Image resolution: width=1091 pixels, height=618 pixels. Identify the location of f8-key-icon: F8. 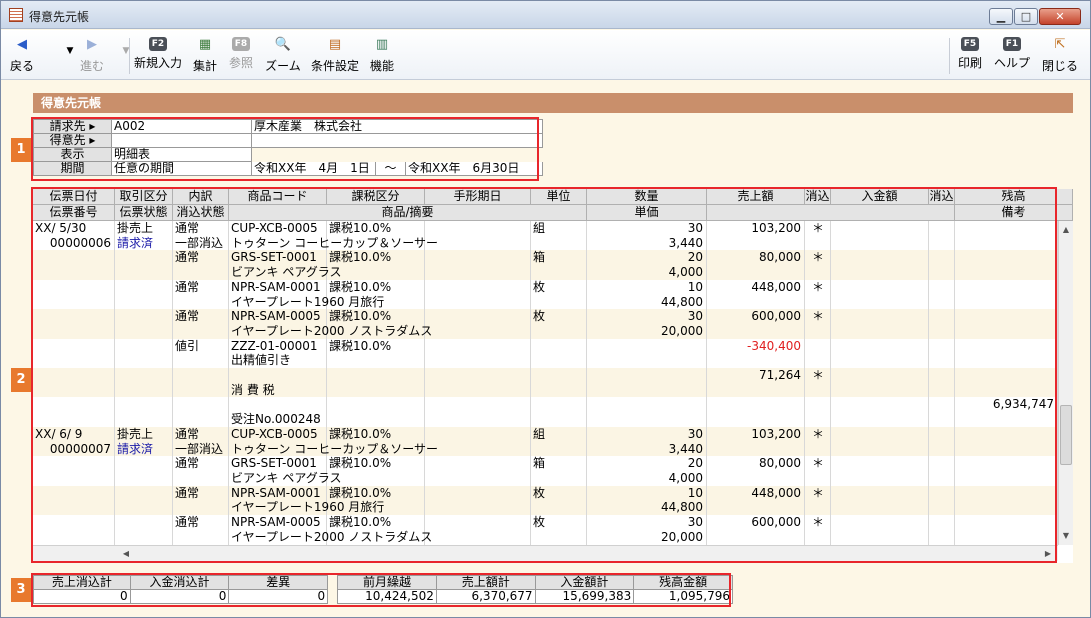
(241, 44).